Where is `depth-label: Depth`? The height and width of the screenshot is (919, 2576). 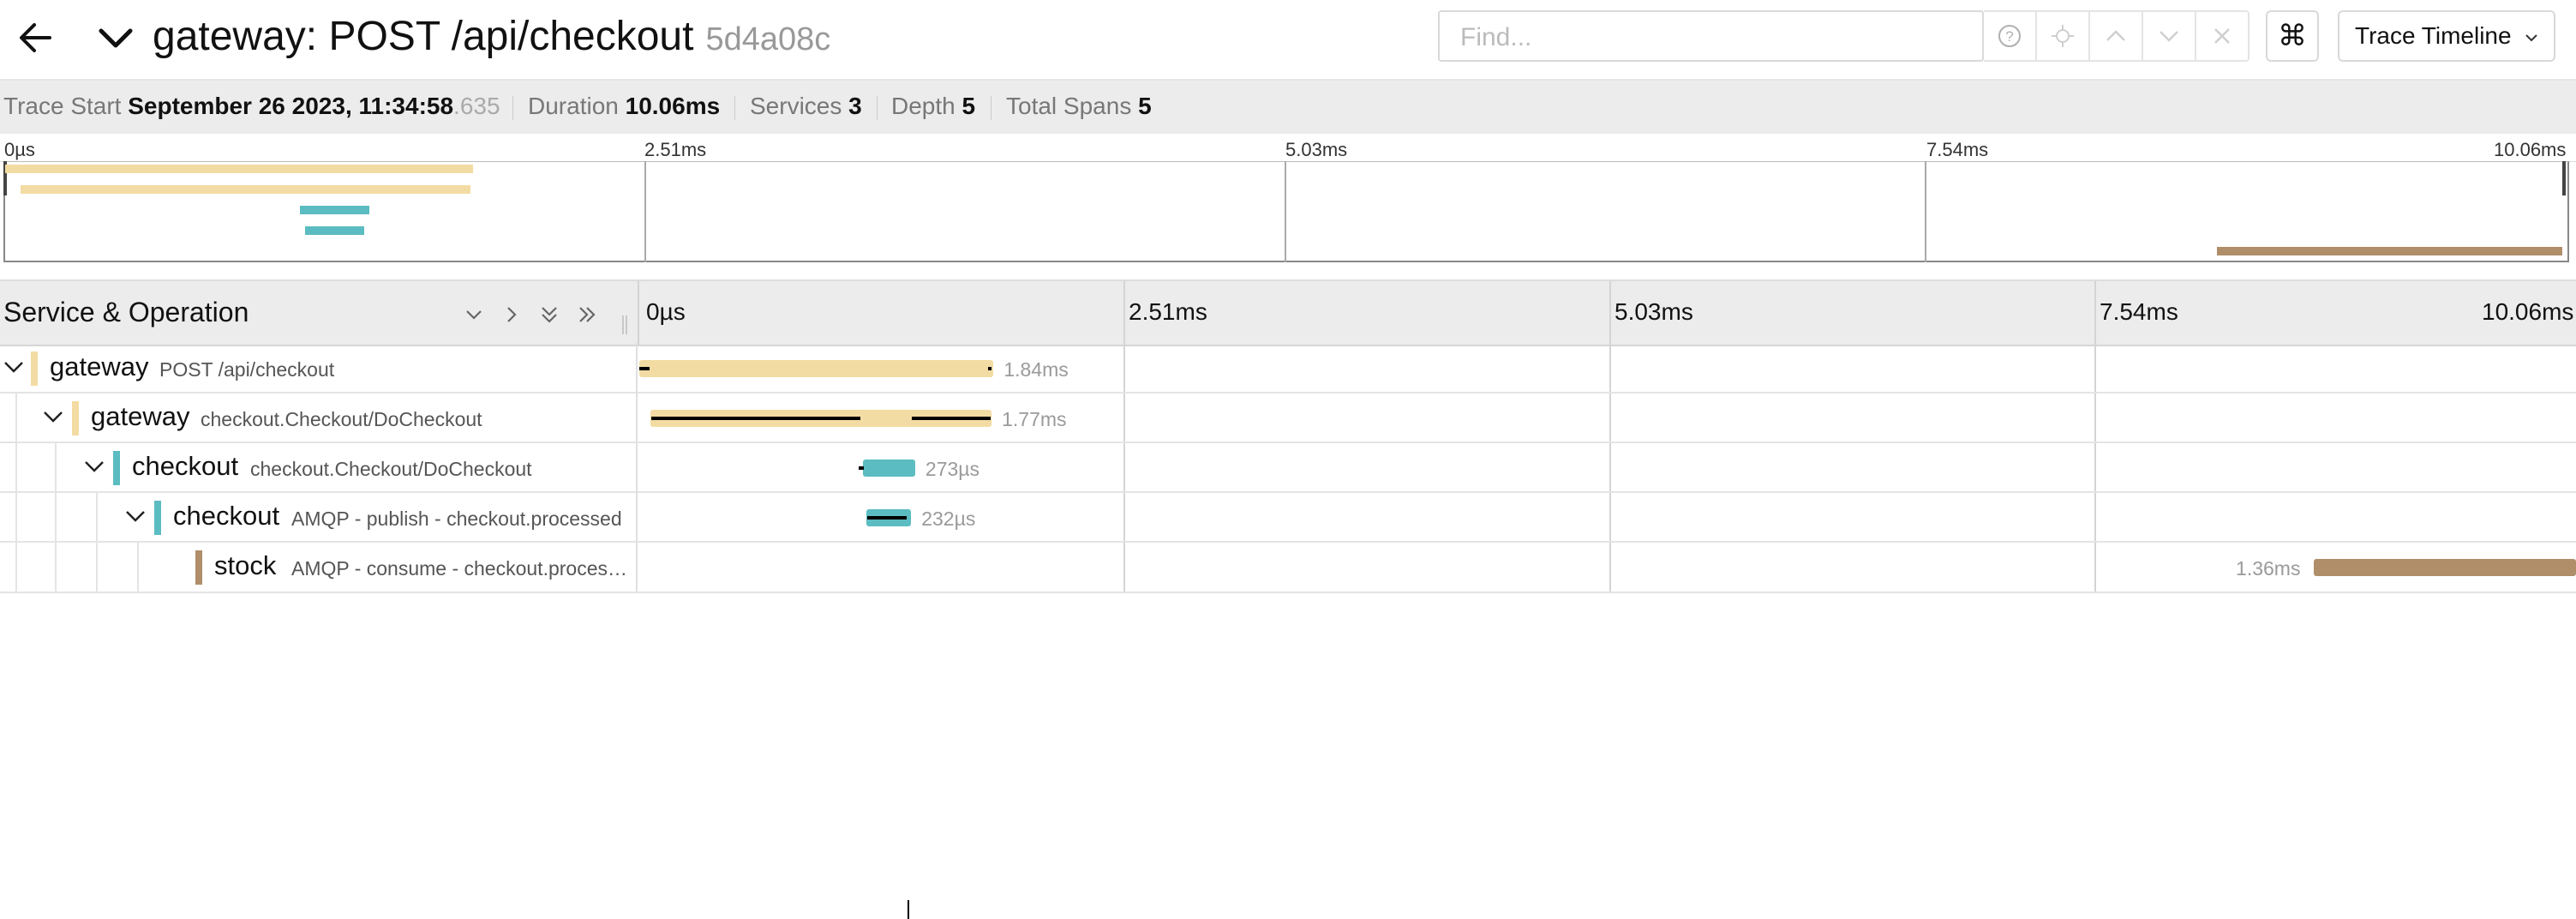 depth-label: Depth is located at coordinates (923, 106).